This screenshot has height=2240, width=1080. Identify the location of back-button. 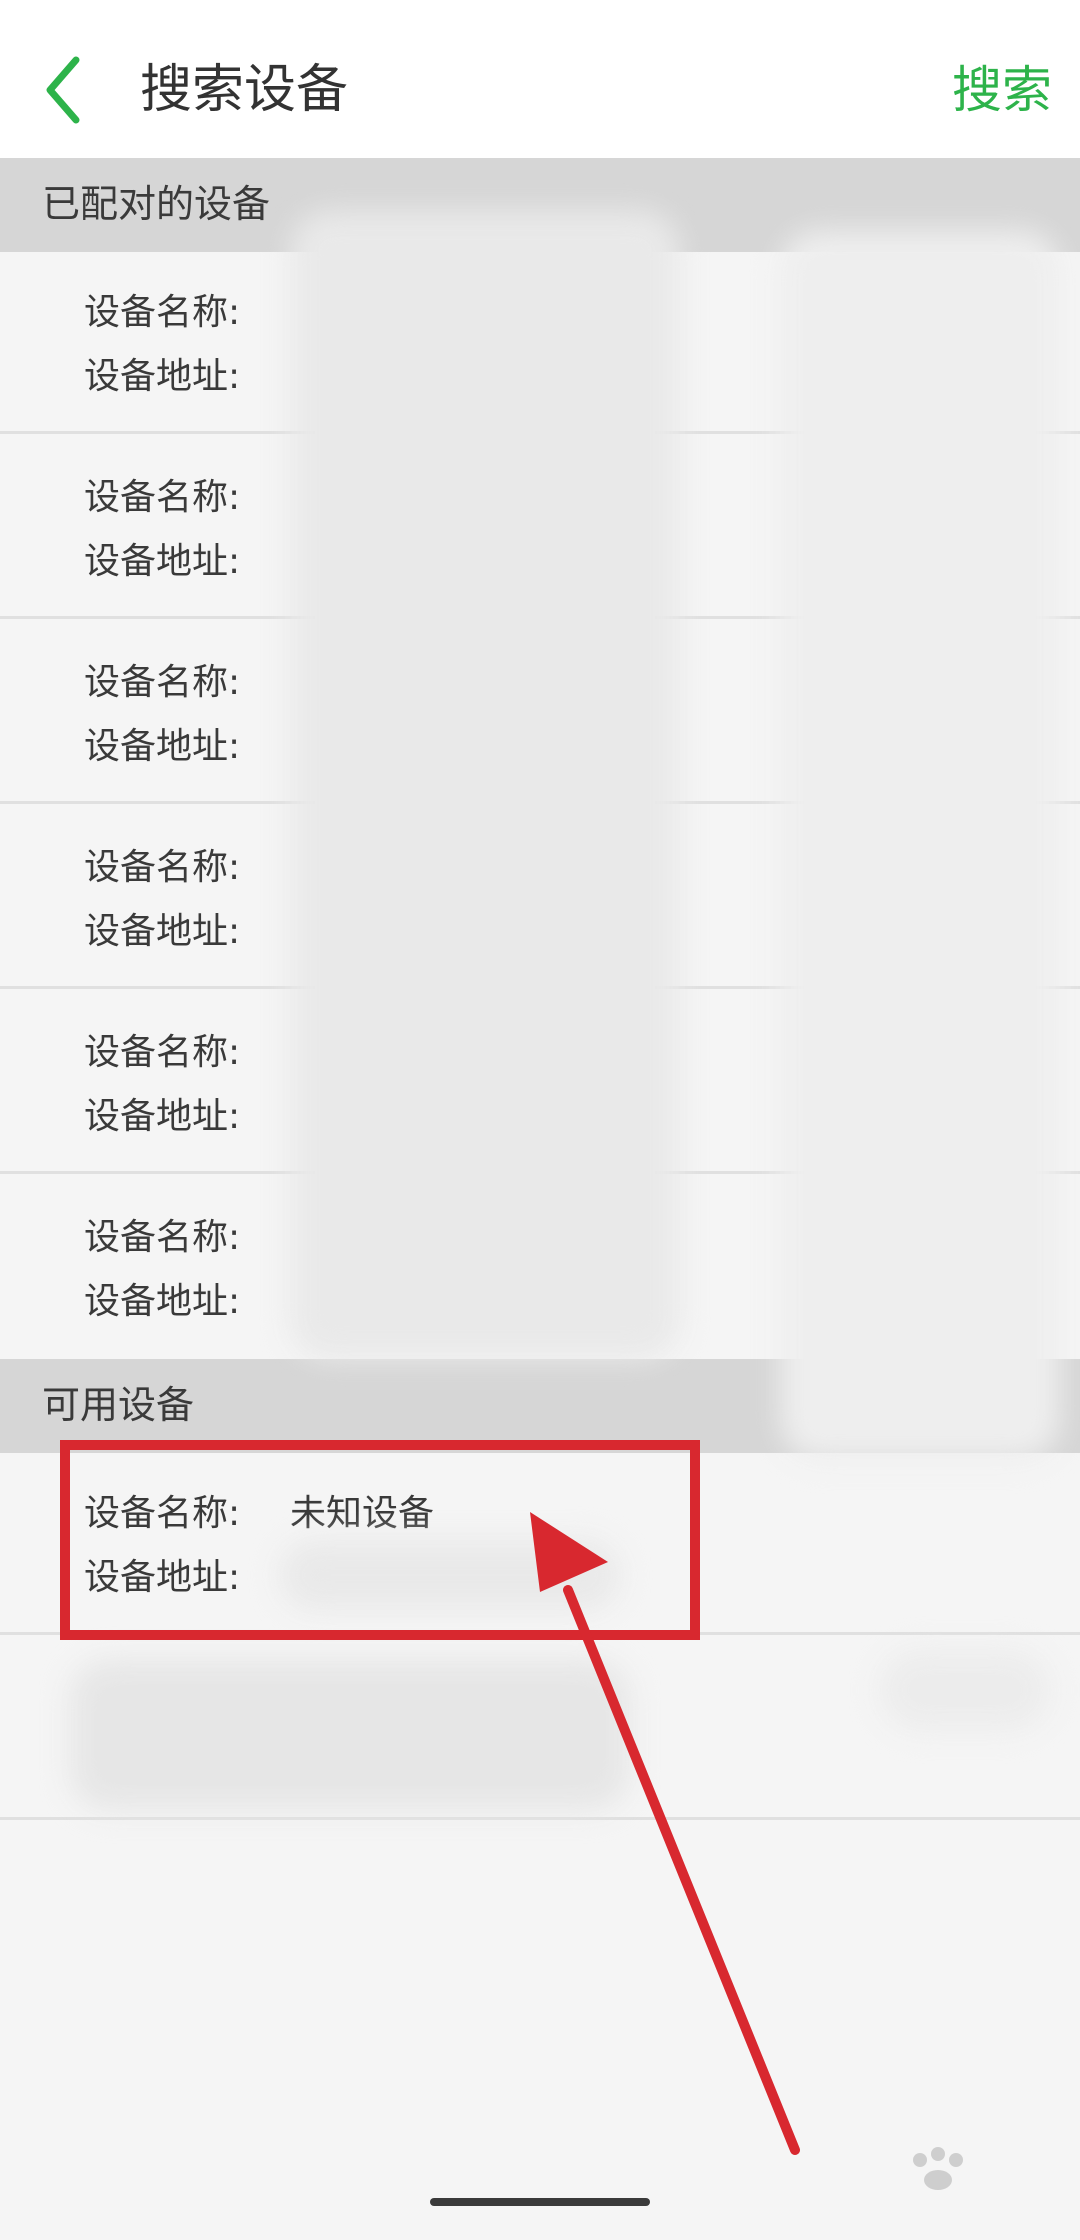
(65, 89).